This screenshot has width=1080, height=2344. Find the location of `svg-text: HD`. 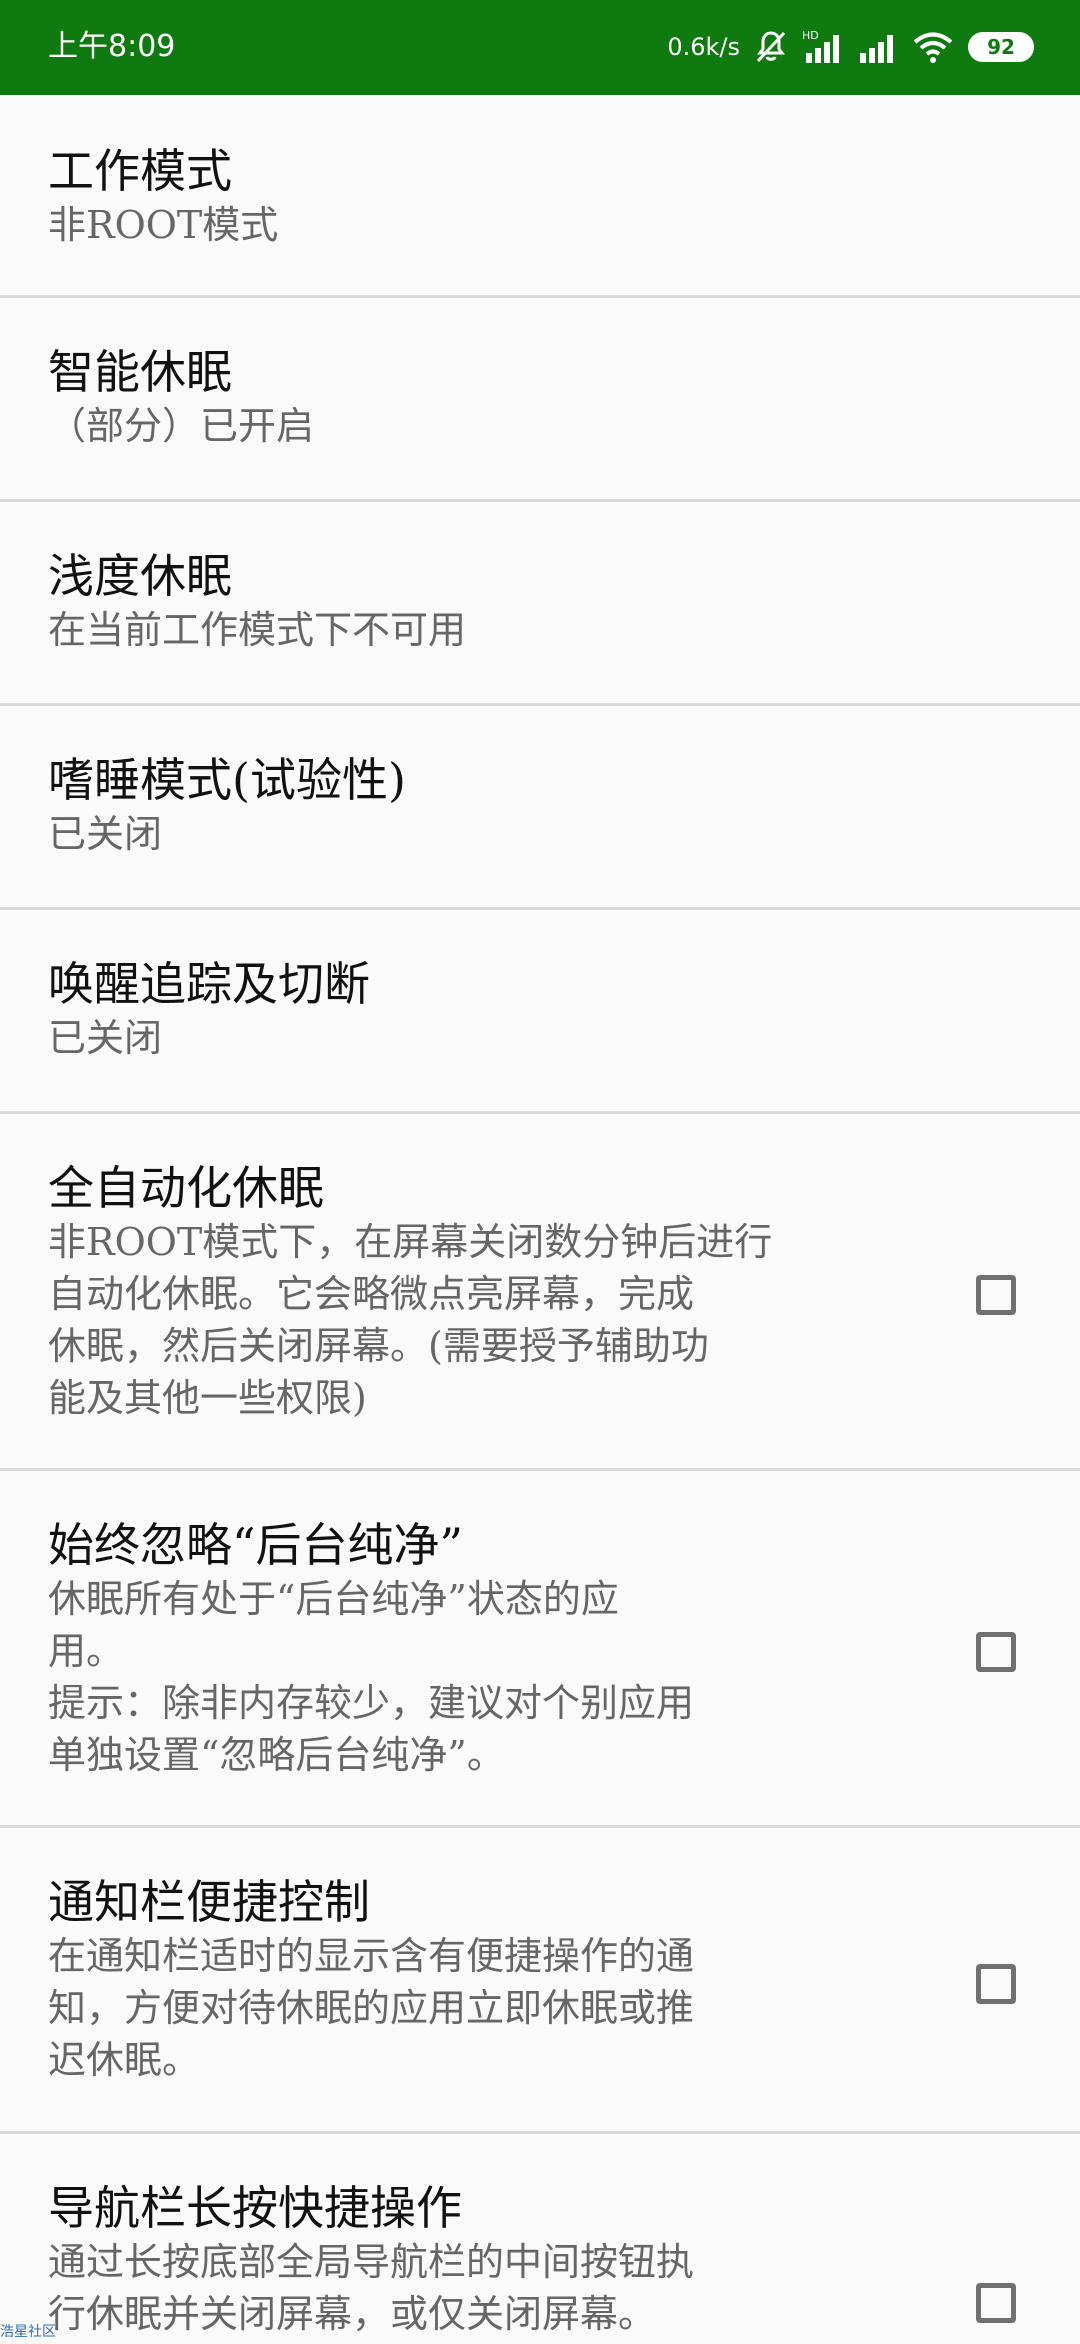

svg-text: HD is located at coordinates (810, 35).